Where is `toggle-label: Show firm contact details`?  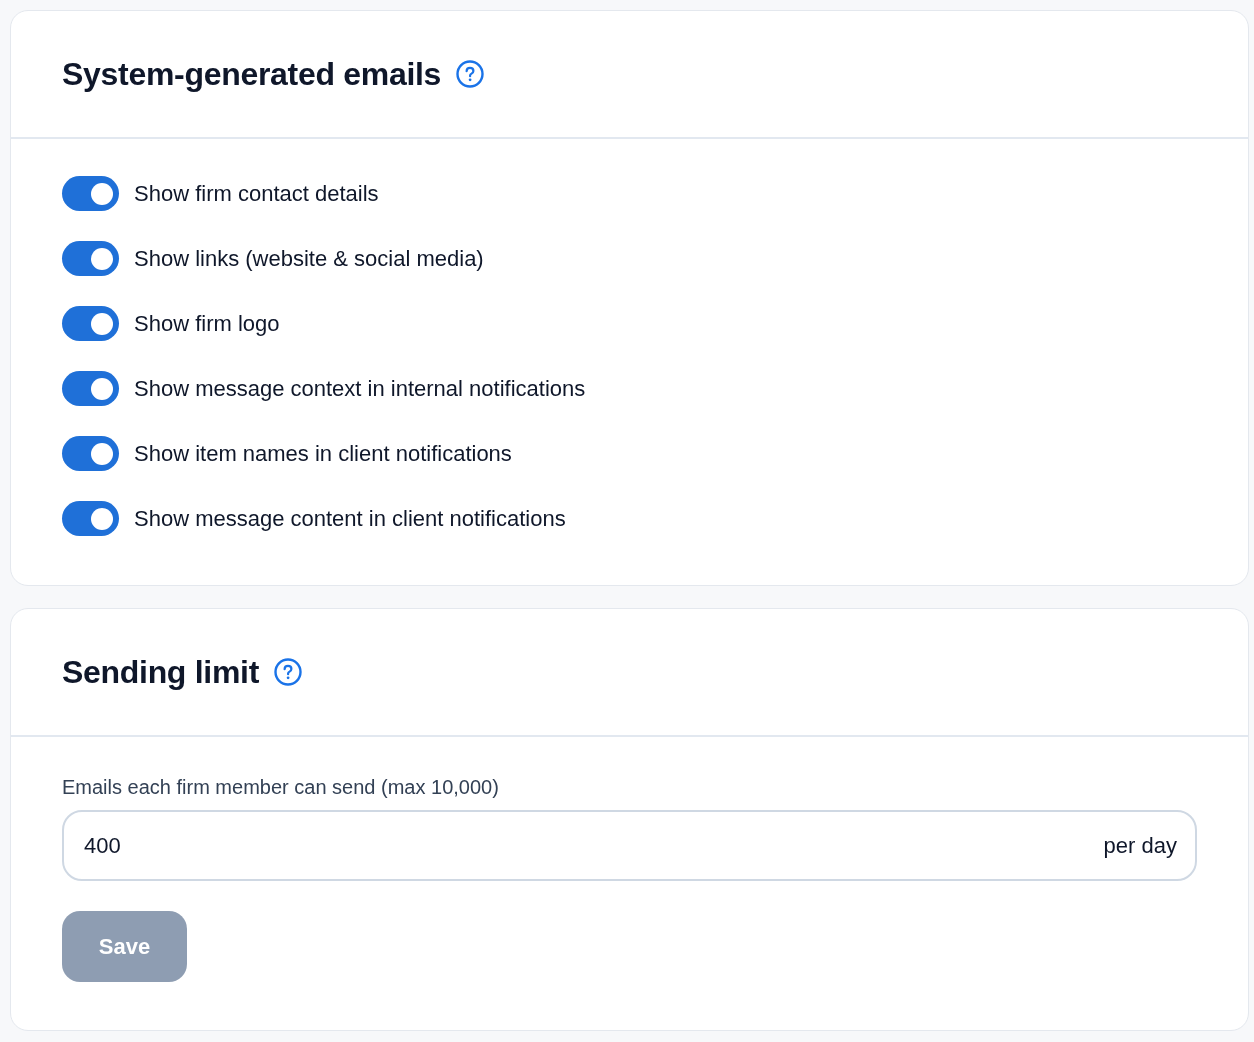
toggle-label: Show firm contact details is located at coordinates (256, 193).